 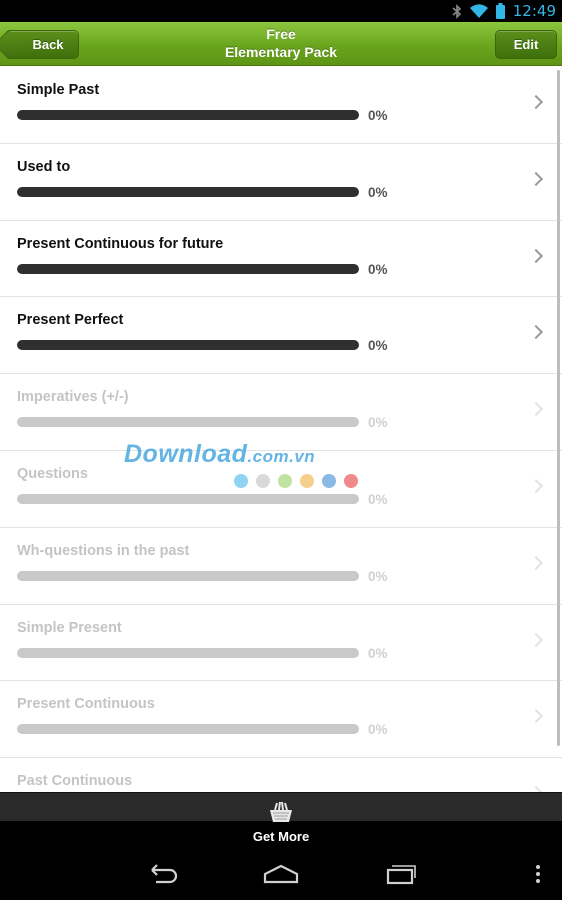 What do you see at coordinates (281, 720) in the screenshot?
I see `lesson-row: Present Continuous 0%` at bounding box center [281, 720].